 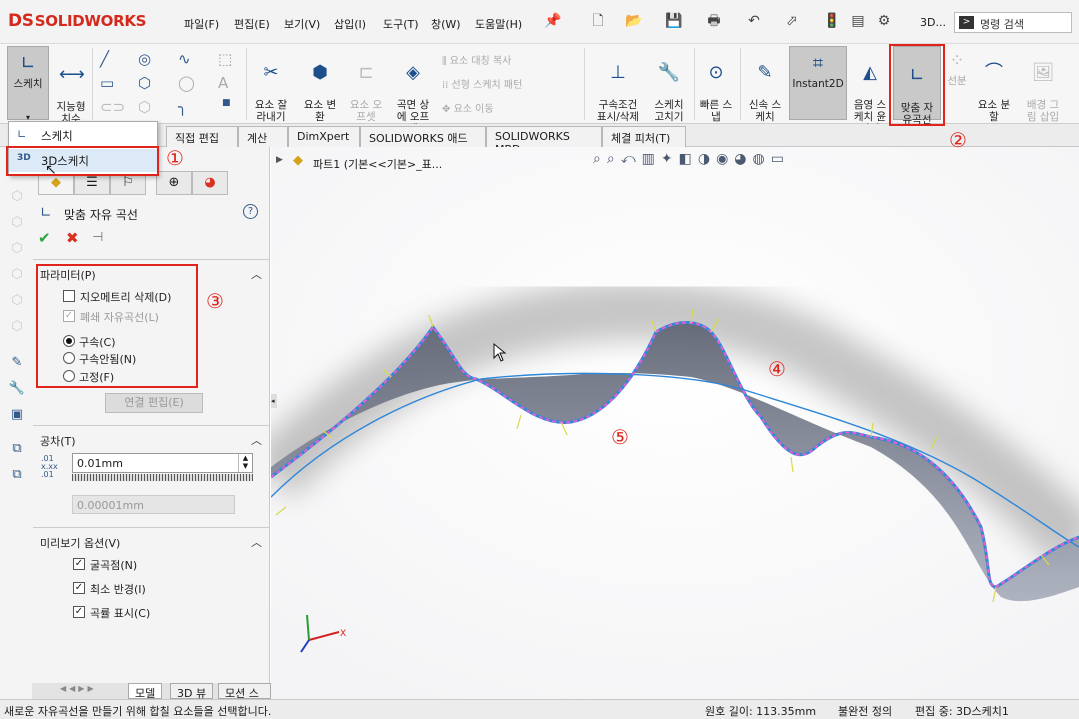 I want to click on command-search: > 명령 검색, so click(x=1013, y=22).